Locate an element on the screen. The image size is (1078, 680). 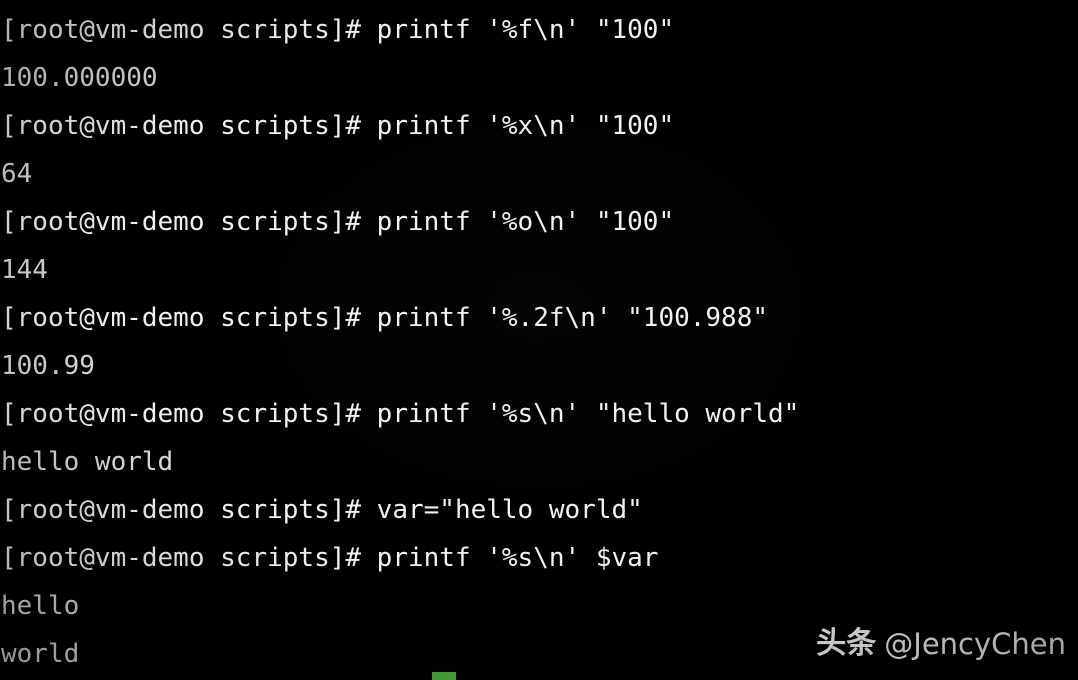
terminal-output-line: 144 is located at coordinates (24, 270).